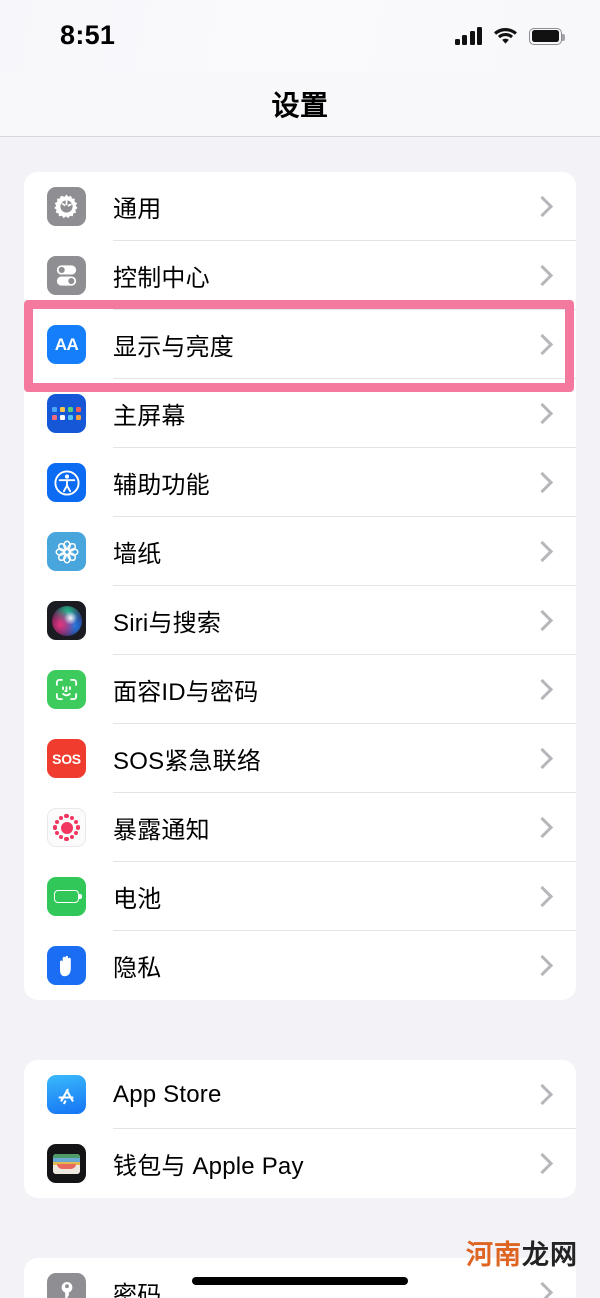 This screenshot has height=1298, width=600. Describe the element at coordinates (137, 1290) in the screenshot. I see `settings-row-label: 密码` at that location.